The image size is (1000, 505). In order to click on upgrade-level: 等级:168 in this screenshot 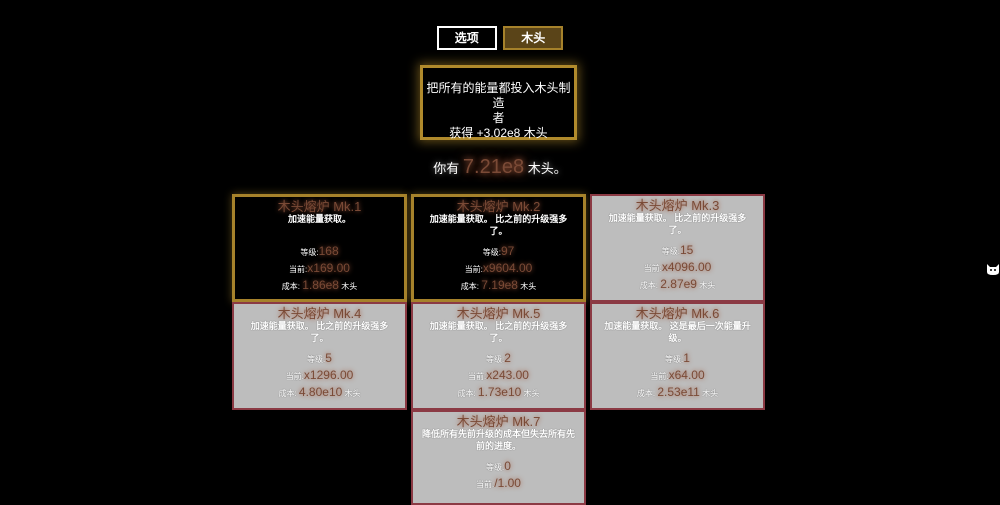, I will do `click(319, 251)`.